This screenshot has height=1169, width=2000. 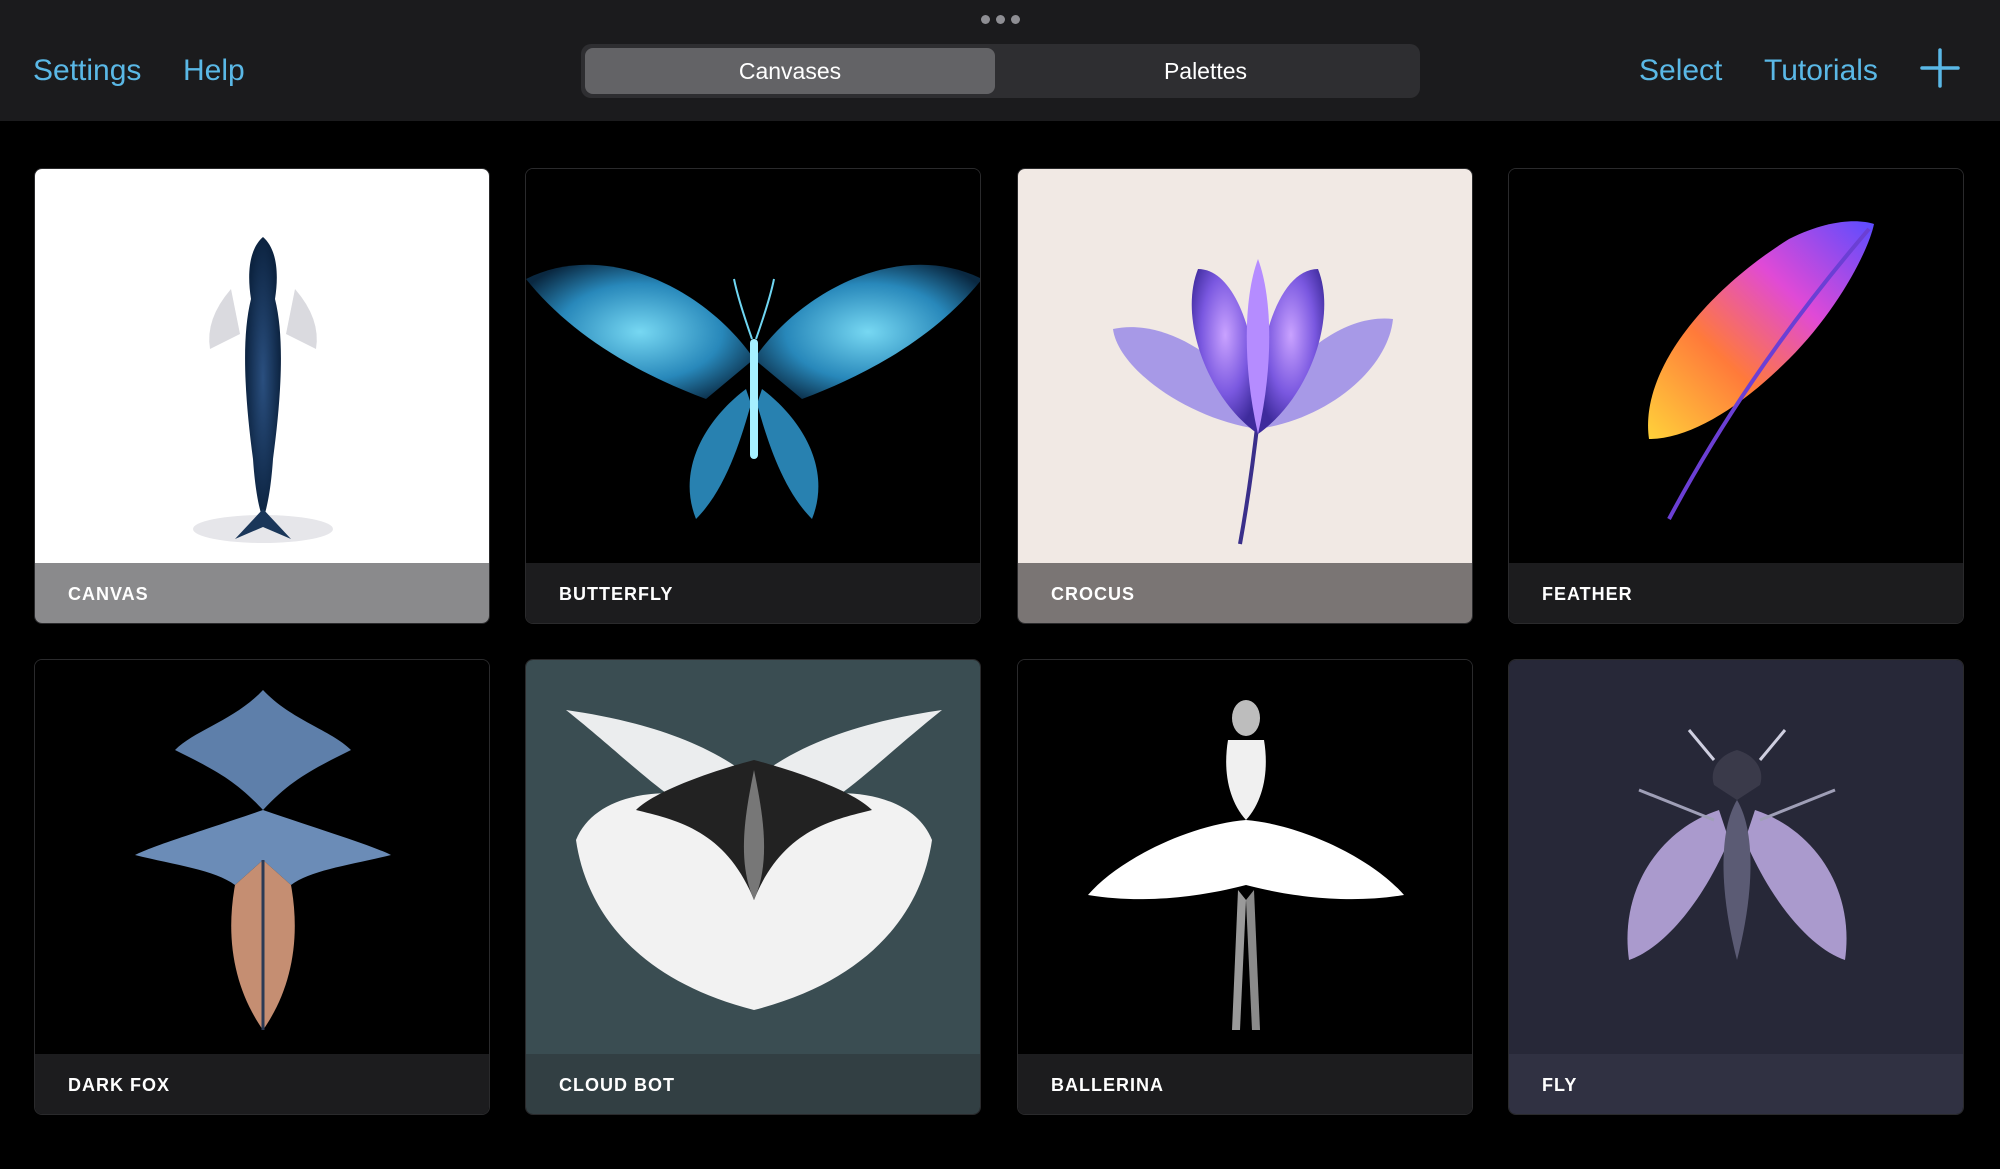 I want to click on card-label-bar: CROCUS, so click(x=1245, y=593).